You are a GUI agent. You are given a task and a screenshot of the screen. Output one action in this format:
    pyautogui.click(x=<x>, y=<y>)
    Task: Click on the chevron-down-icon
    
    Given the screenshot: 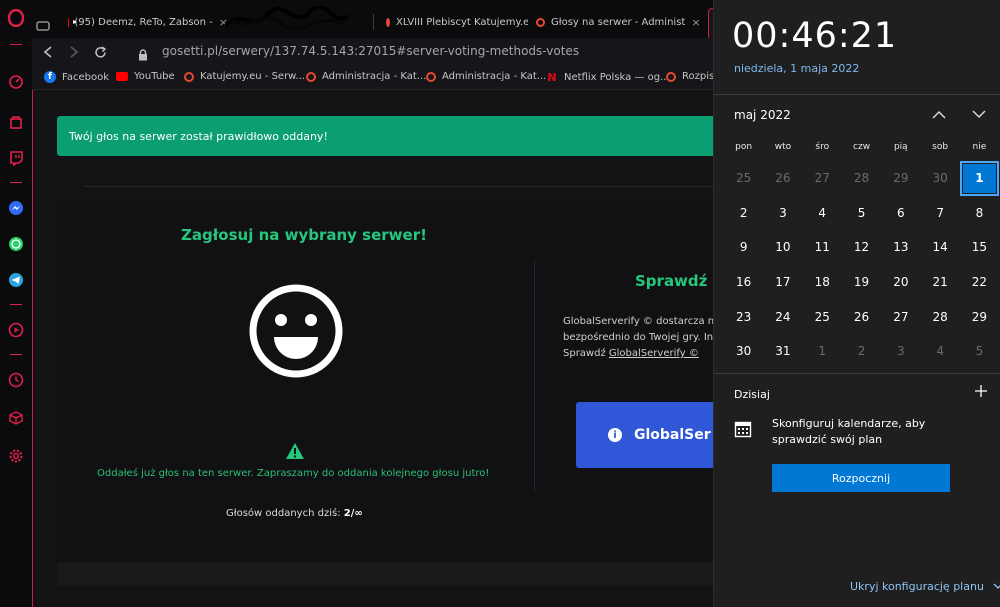 What is the action you would take?
    pyautogui.click(x=996, y=586)
    